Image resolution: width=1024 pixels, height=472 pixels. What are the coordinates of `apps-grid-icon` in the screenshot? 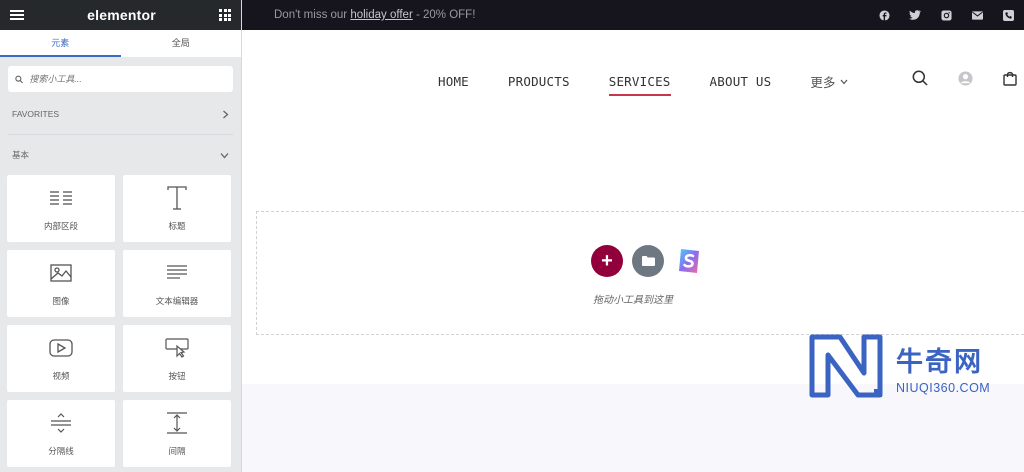 It's located at (225, 15).